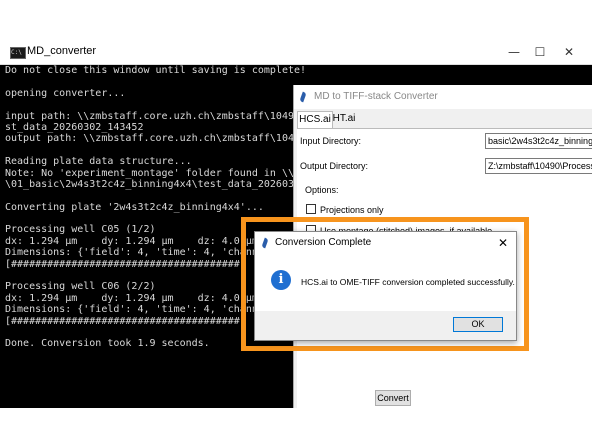 This screenshot has height=444, width=592. I want to click on minimize-button: —, so click(514, 52).